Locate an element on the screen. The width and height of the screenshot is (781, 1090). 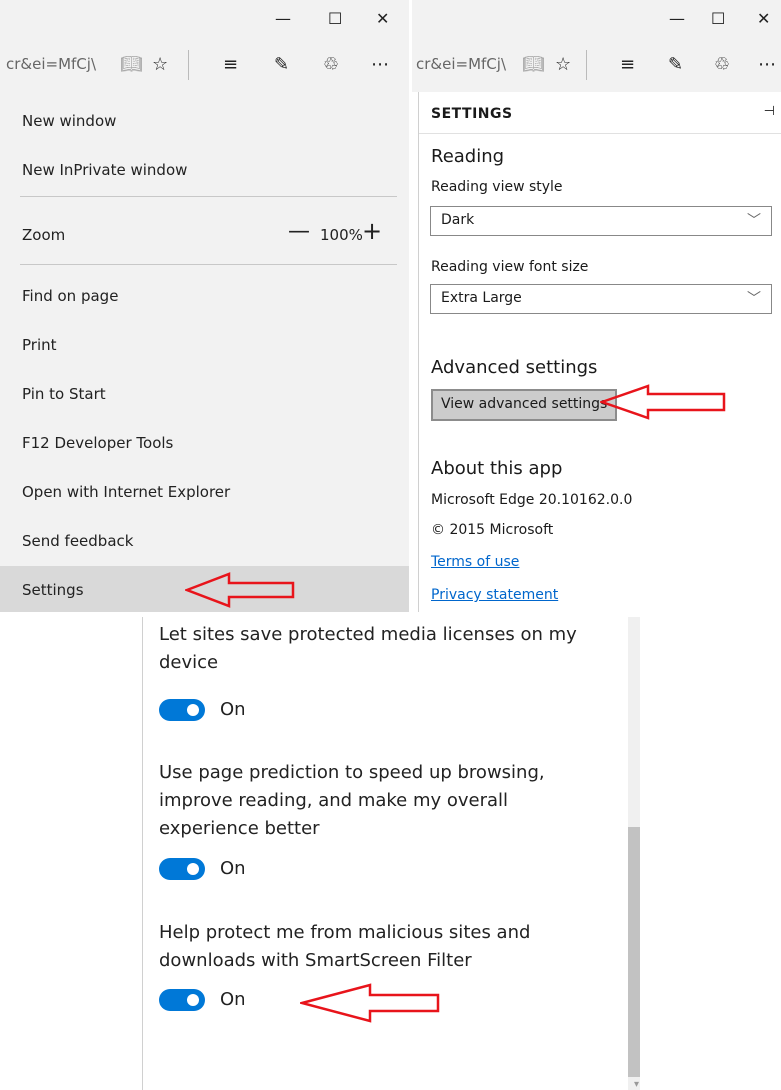
menu-item-feedback: Send feedback is located at coordinates (77, 541).